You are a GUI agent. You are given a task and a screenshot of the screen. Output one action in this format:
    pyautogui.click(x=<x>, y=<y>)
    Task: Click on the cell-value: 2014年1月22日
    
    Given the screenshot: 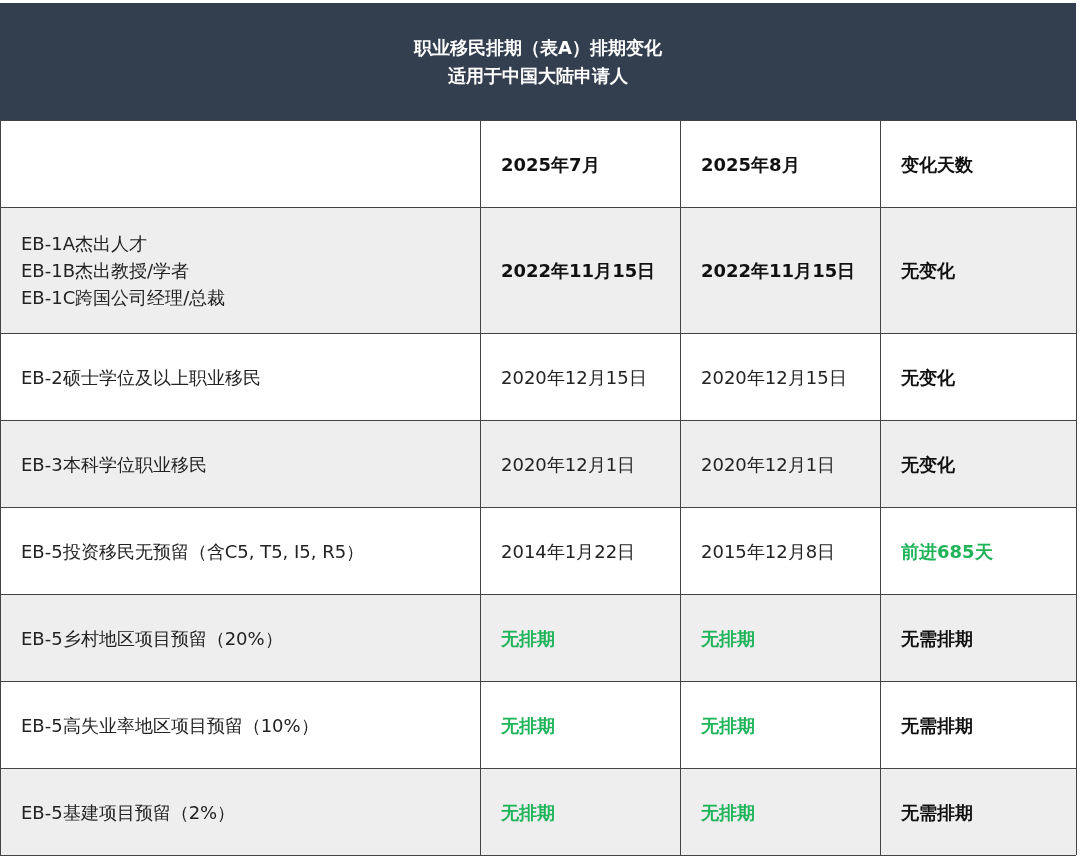 What is the action you would take?
    pyautogui.click(x=569, y=551)
    